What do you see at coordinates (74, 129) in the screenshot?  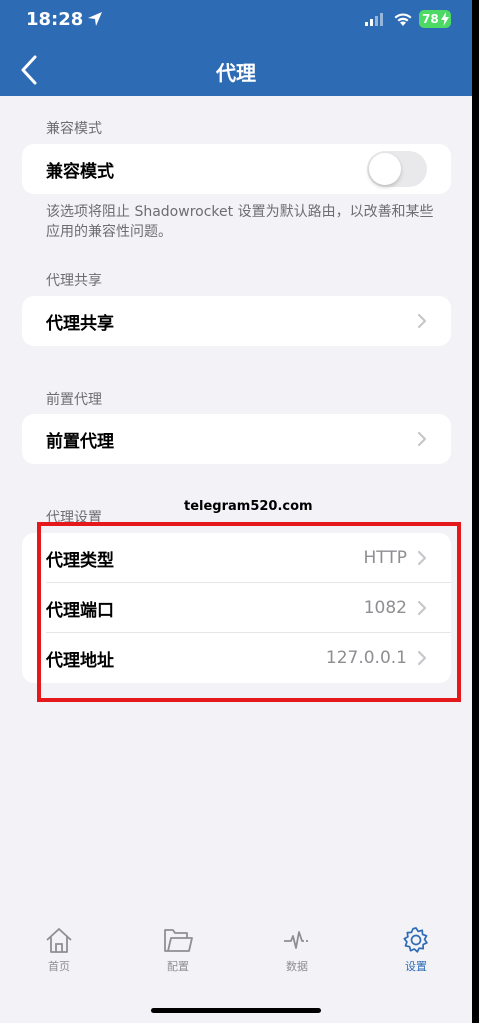 I see `section-header-compat: 兼容模式` at bounding box center [74, 129].